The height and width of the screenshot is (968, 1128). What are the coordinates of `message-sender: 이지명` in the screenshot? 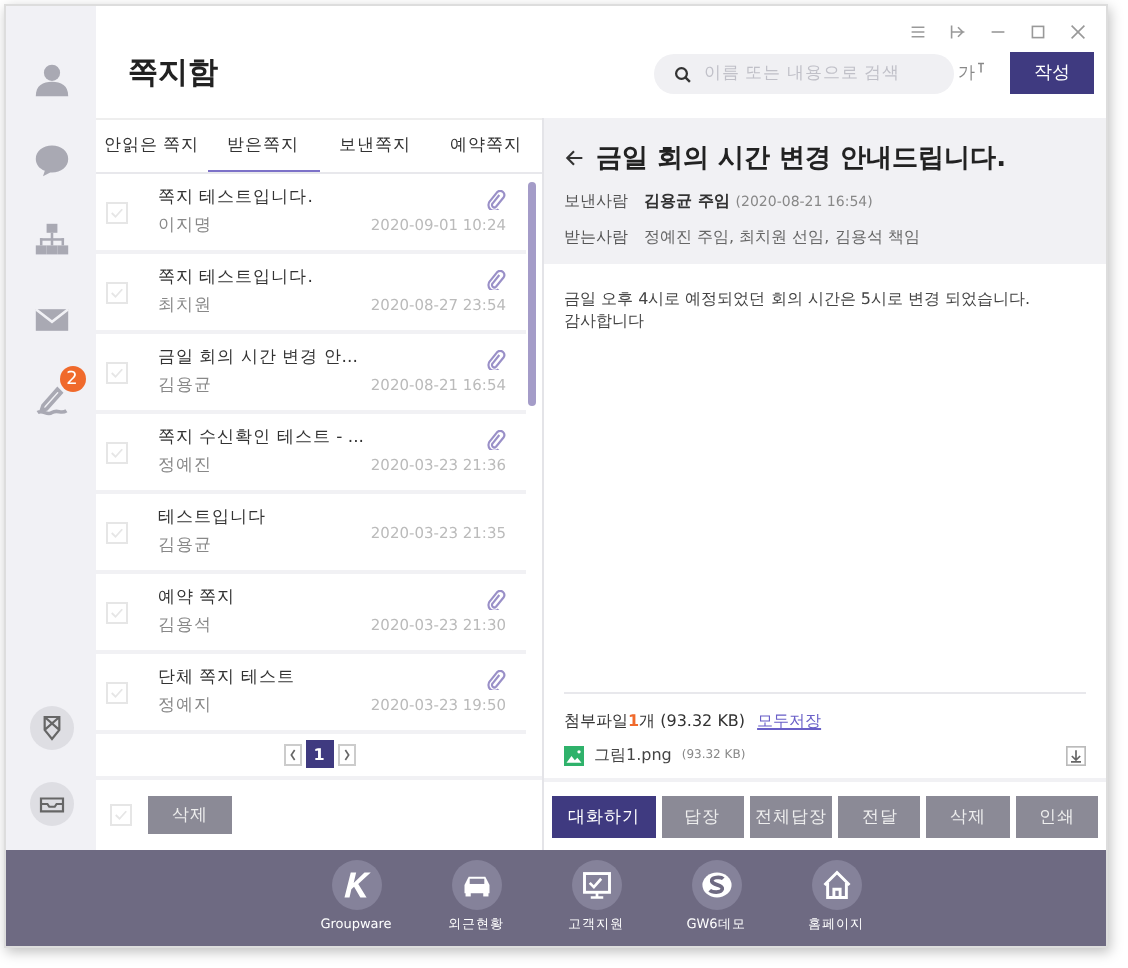 It's located at (186, 226).